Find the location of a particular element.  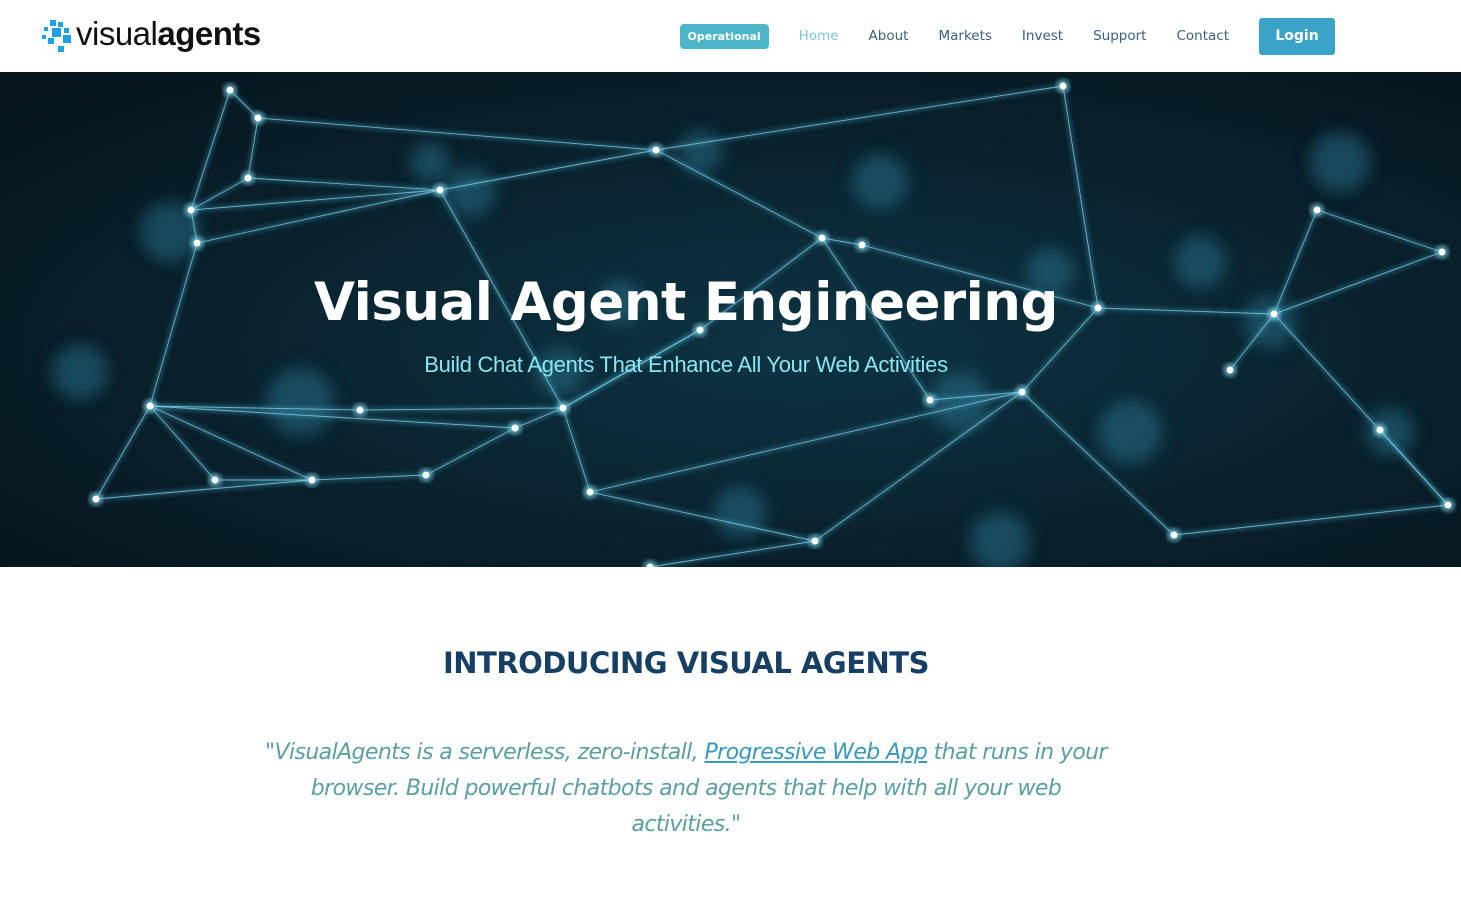

status-badge: Operational is located at coordinates (724, 36).